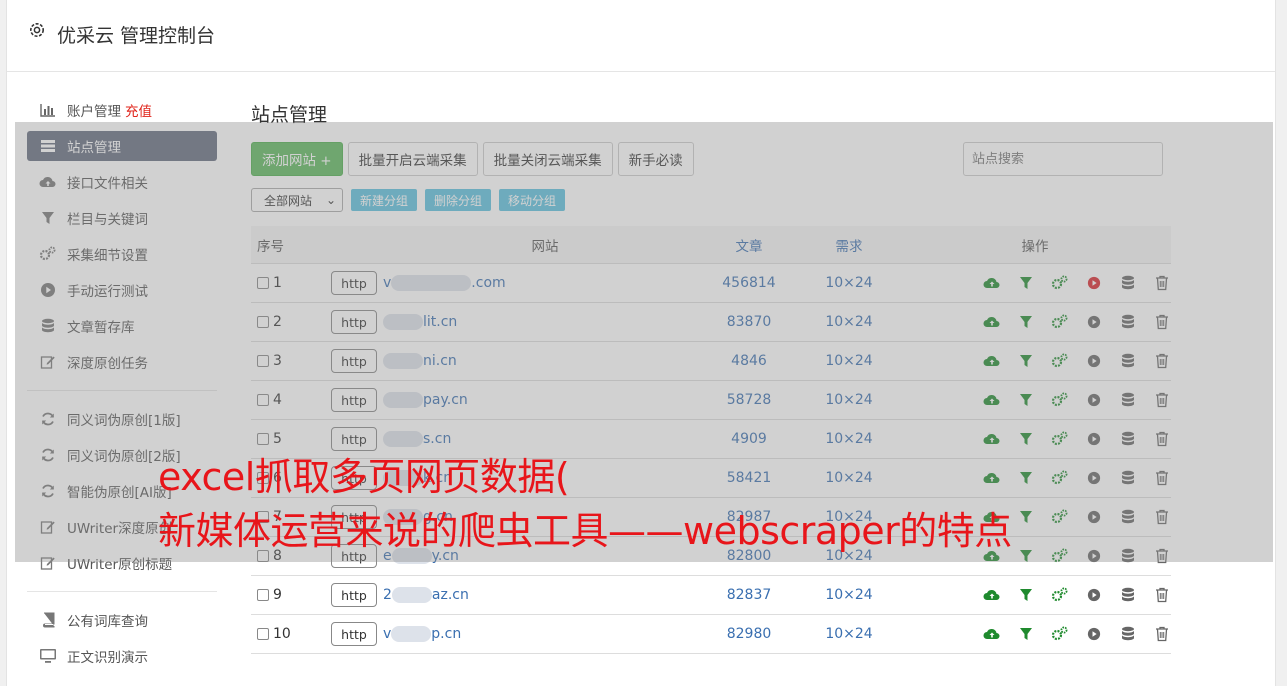  What do you see at coordinates (422, 634) in the screenshot?
I see `site-domain-link: v p.cn` at bounding box center [422, 634].